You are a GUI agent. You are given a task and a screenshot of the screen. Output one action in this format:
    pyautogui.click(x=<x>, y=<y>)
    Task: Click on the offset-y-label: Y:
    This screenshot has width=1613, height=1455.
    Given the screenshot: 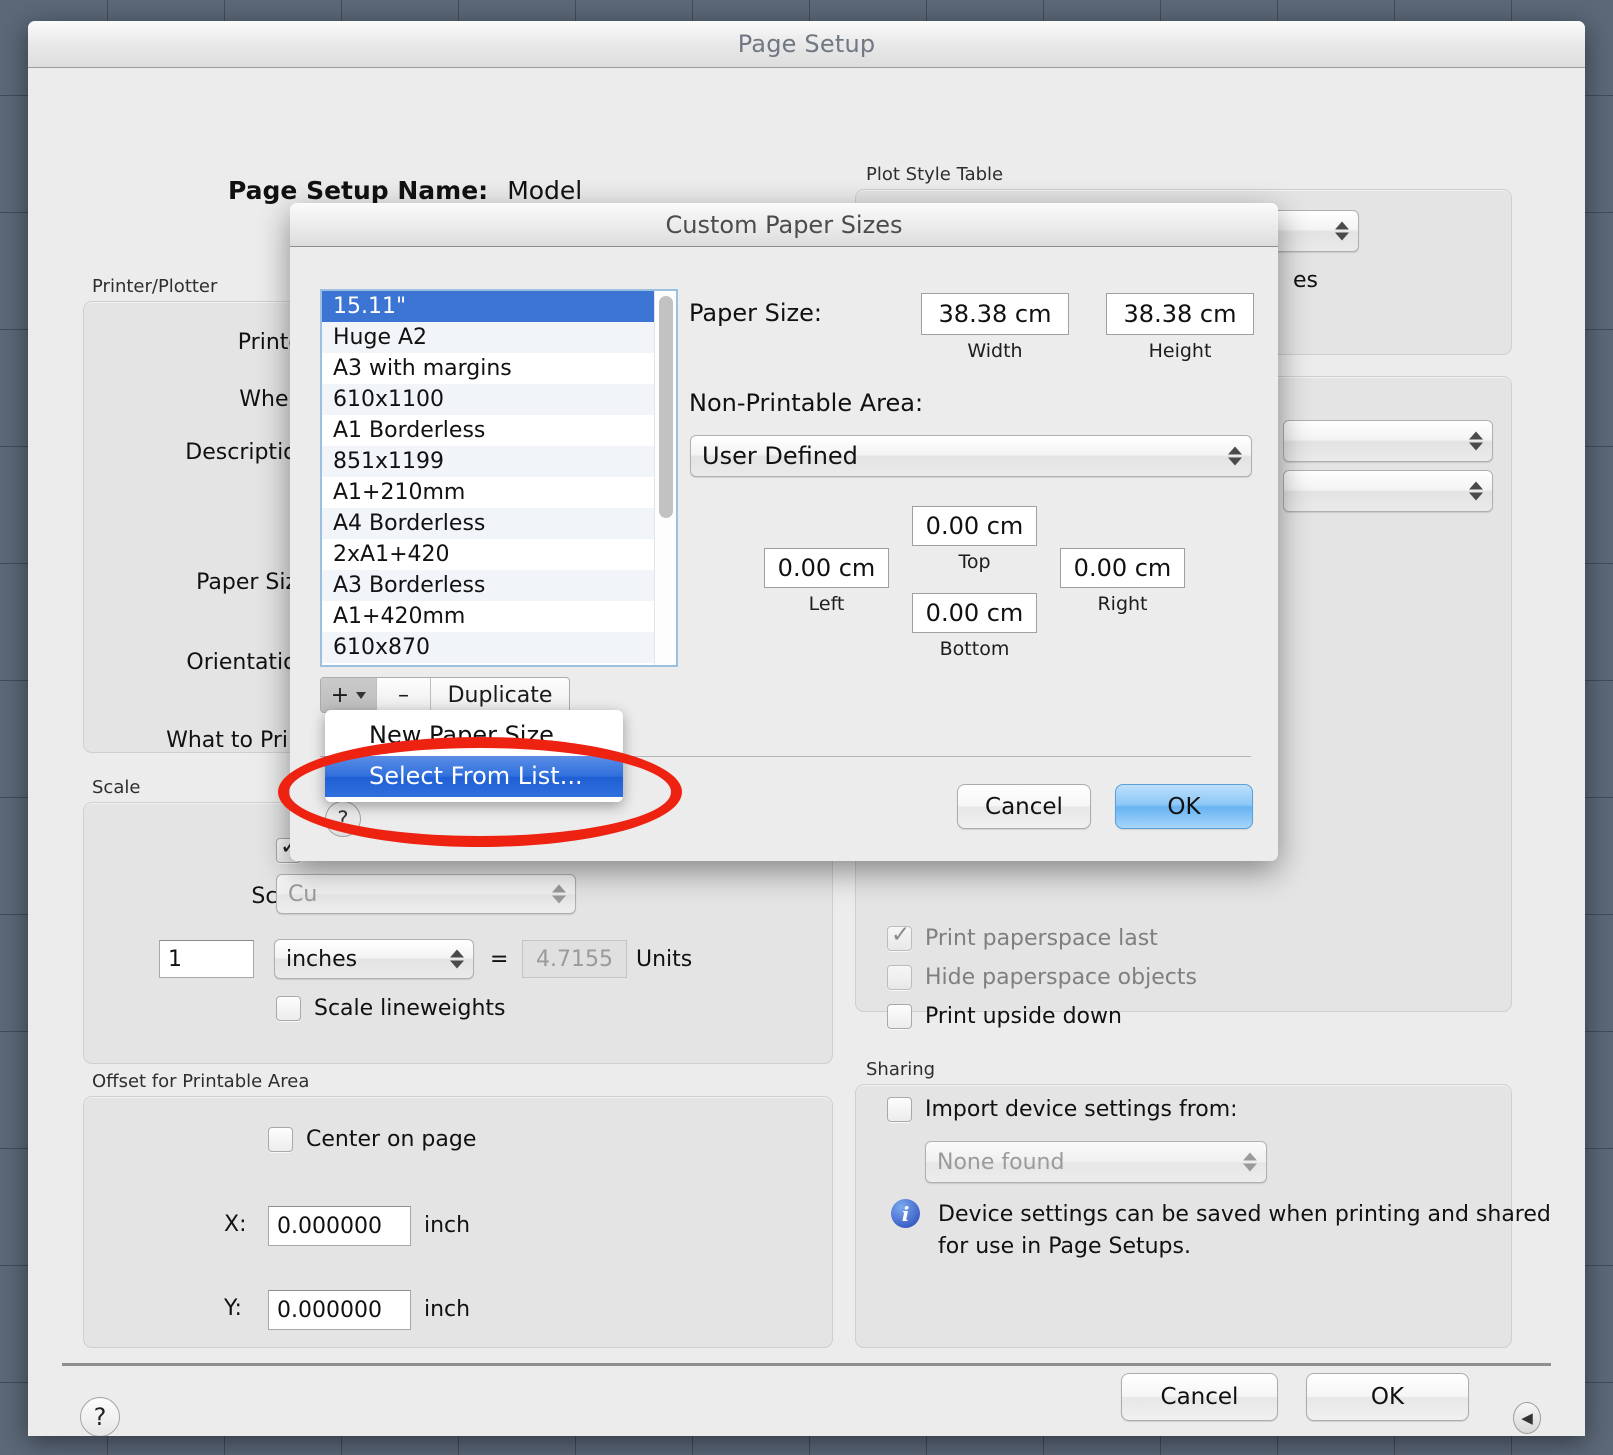 What is the action you would take?
    pyautogui.click(x=233, y=1308)
    